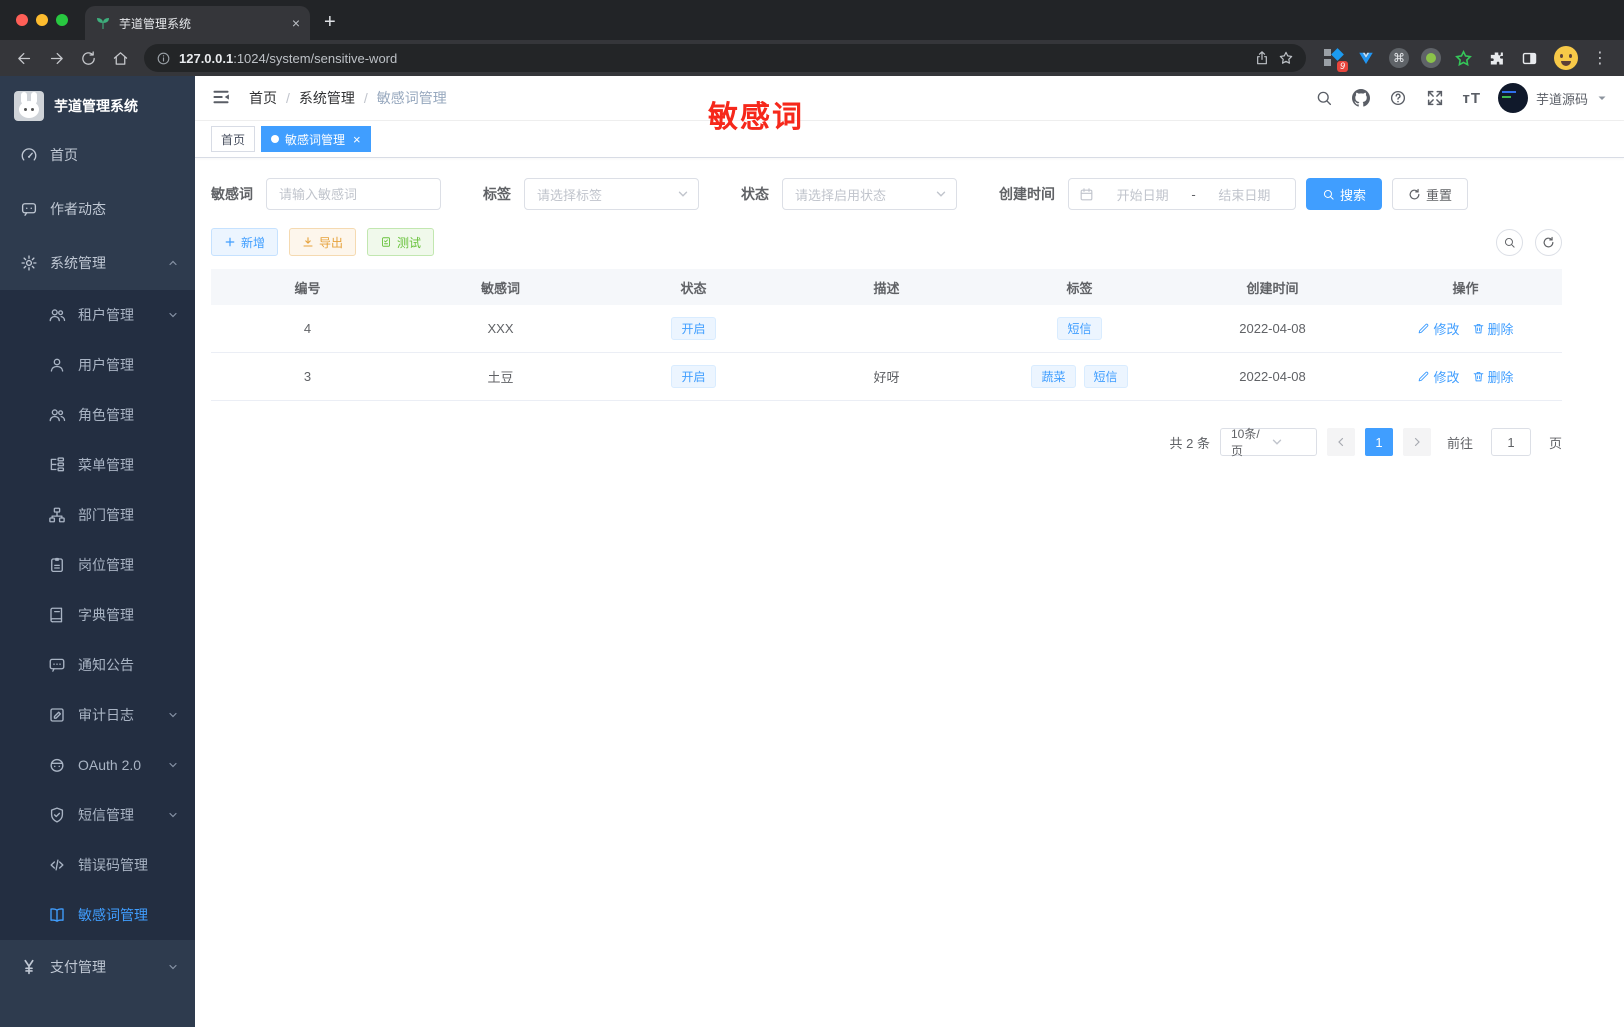 The width and height of the screenshot is (1624, 1027). What do you see at coordinates (1366, 58) in the screenshot?
I see `extension-vue-icon` at bounding box center [1366, 58].